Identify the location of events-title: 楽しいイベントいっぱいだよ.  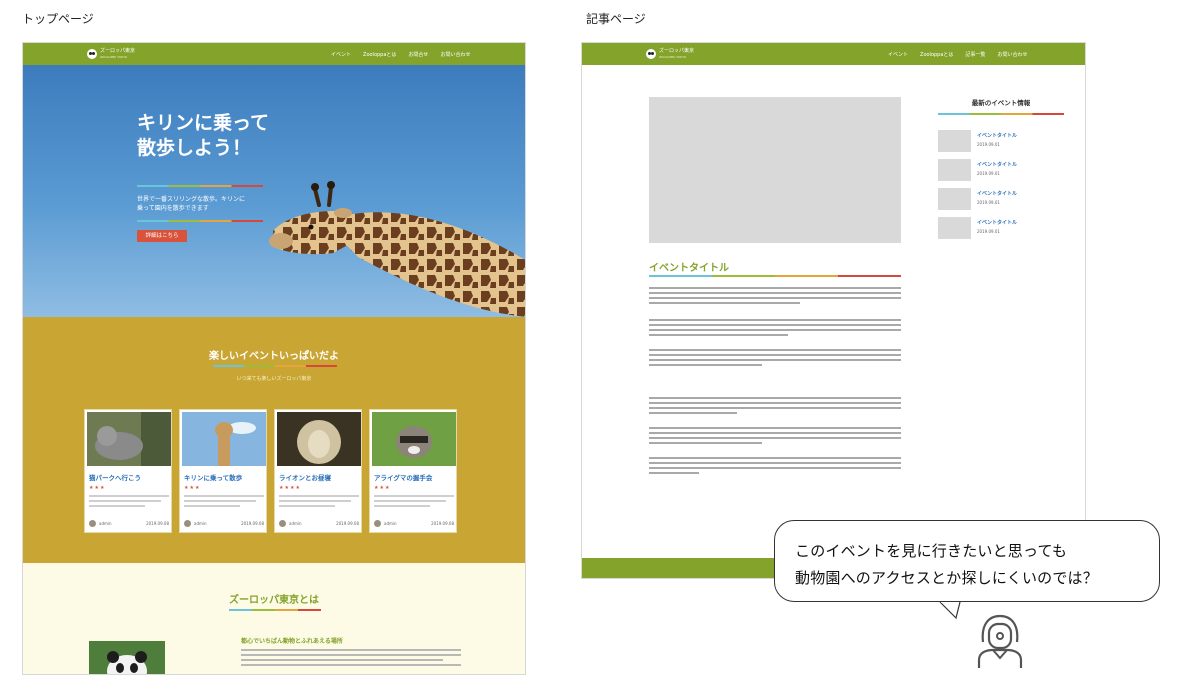
(274, 356).